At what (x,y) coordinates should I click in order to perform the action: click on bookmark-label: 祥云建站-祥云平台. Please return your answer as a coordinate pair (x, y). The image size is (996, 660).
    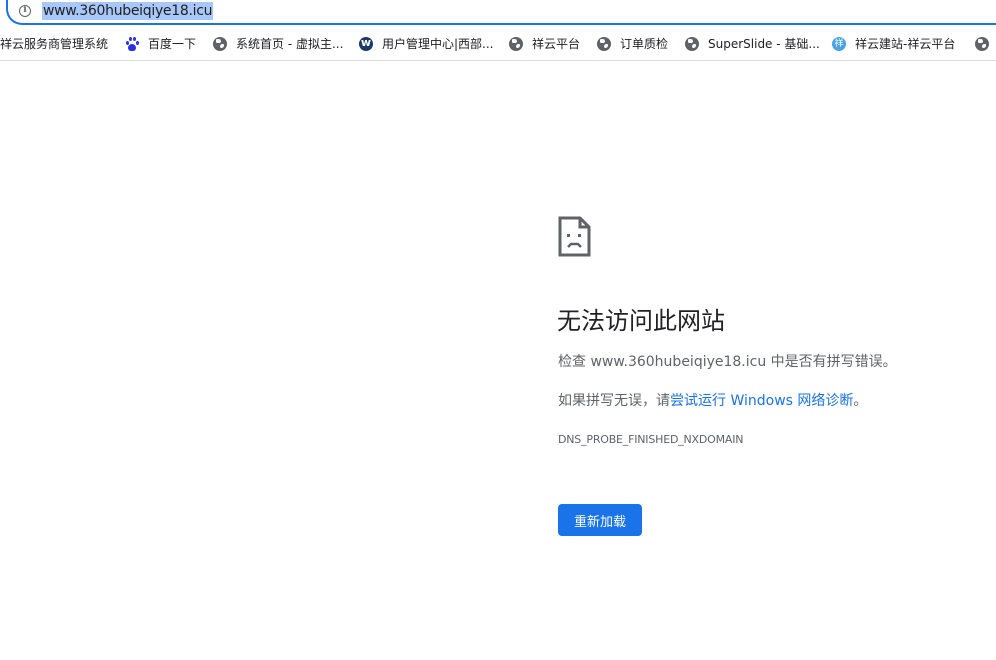
    Looking at the image, I should click on (905, 44).